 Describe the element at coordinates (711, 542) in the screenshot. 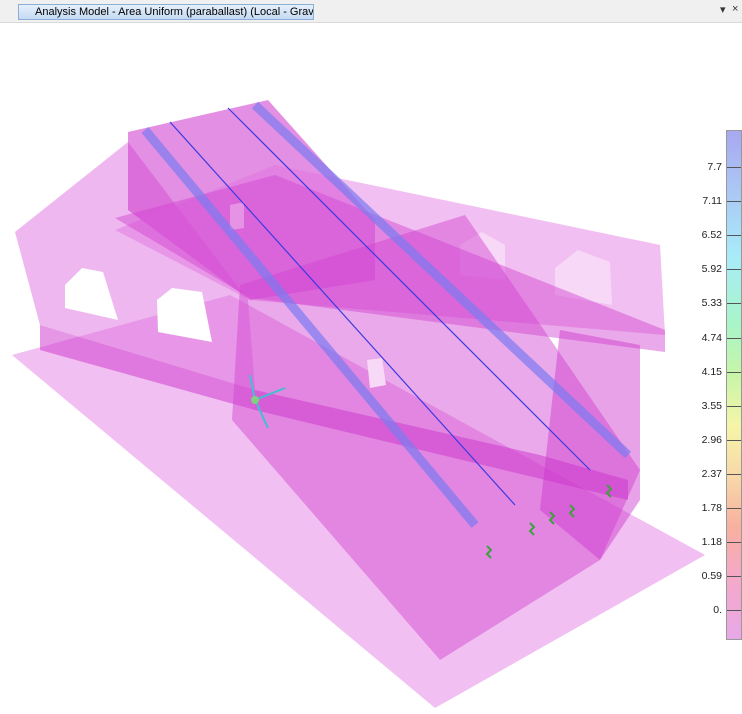

I see `legend-value: 1.18` at that location.